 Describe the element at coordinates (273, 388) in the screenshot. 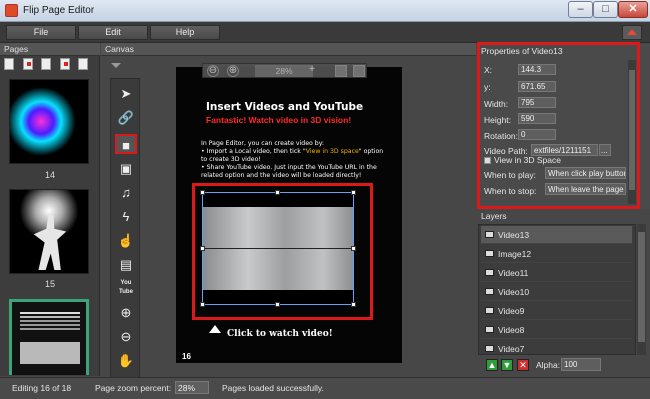

I see `status-message: Pages loaded successfully.` at that location.